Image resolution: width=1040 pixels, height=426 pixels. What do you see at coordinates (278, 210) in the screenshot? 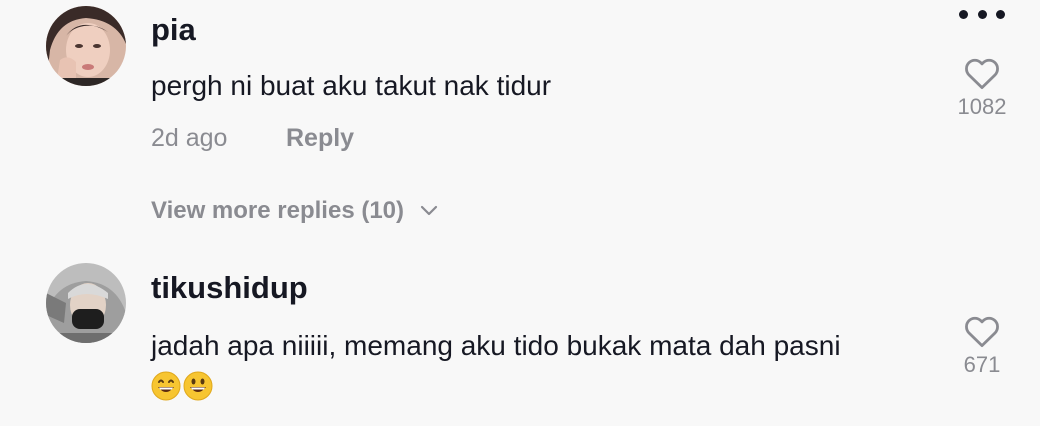
I see `view-more-replies-label: View more replies (10)` at bounding box center [278, 210].